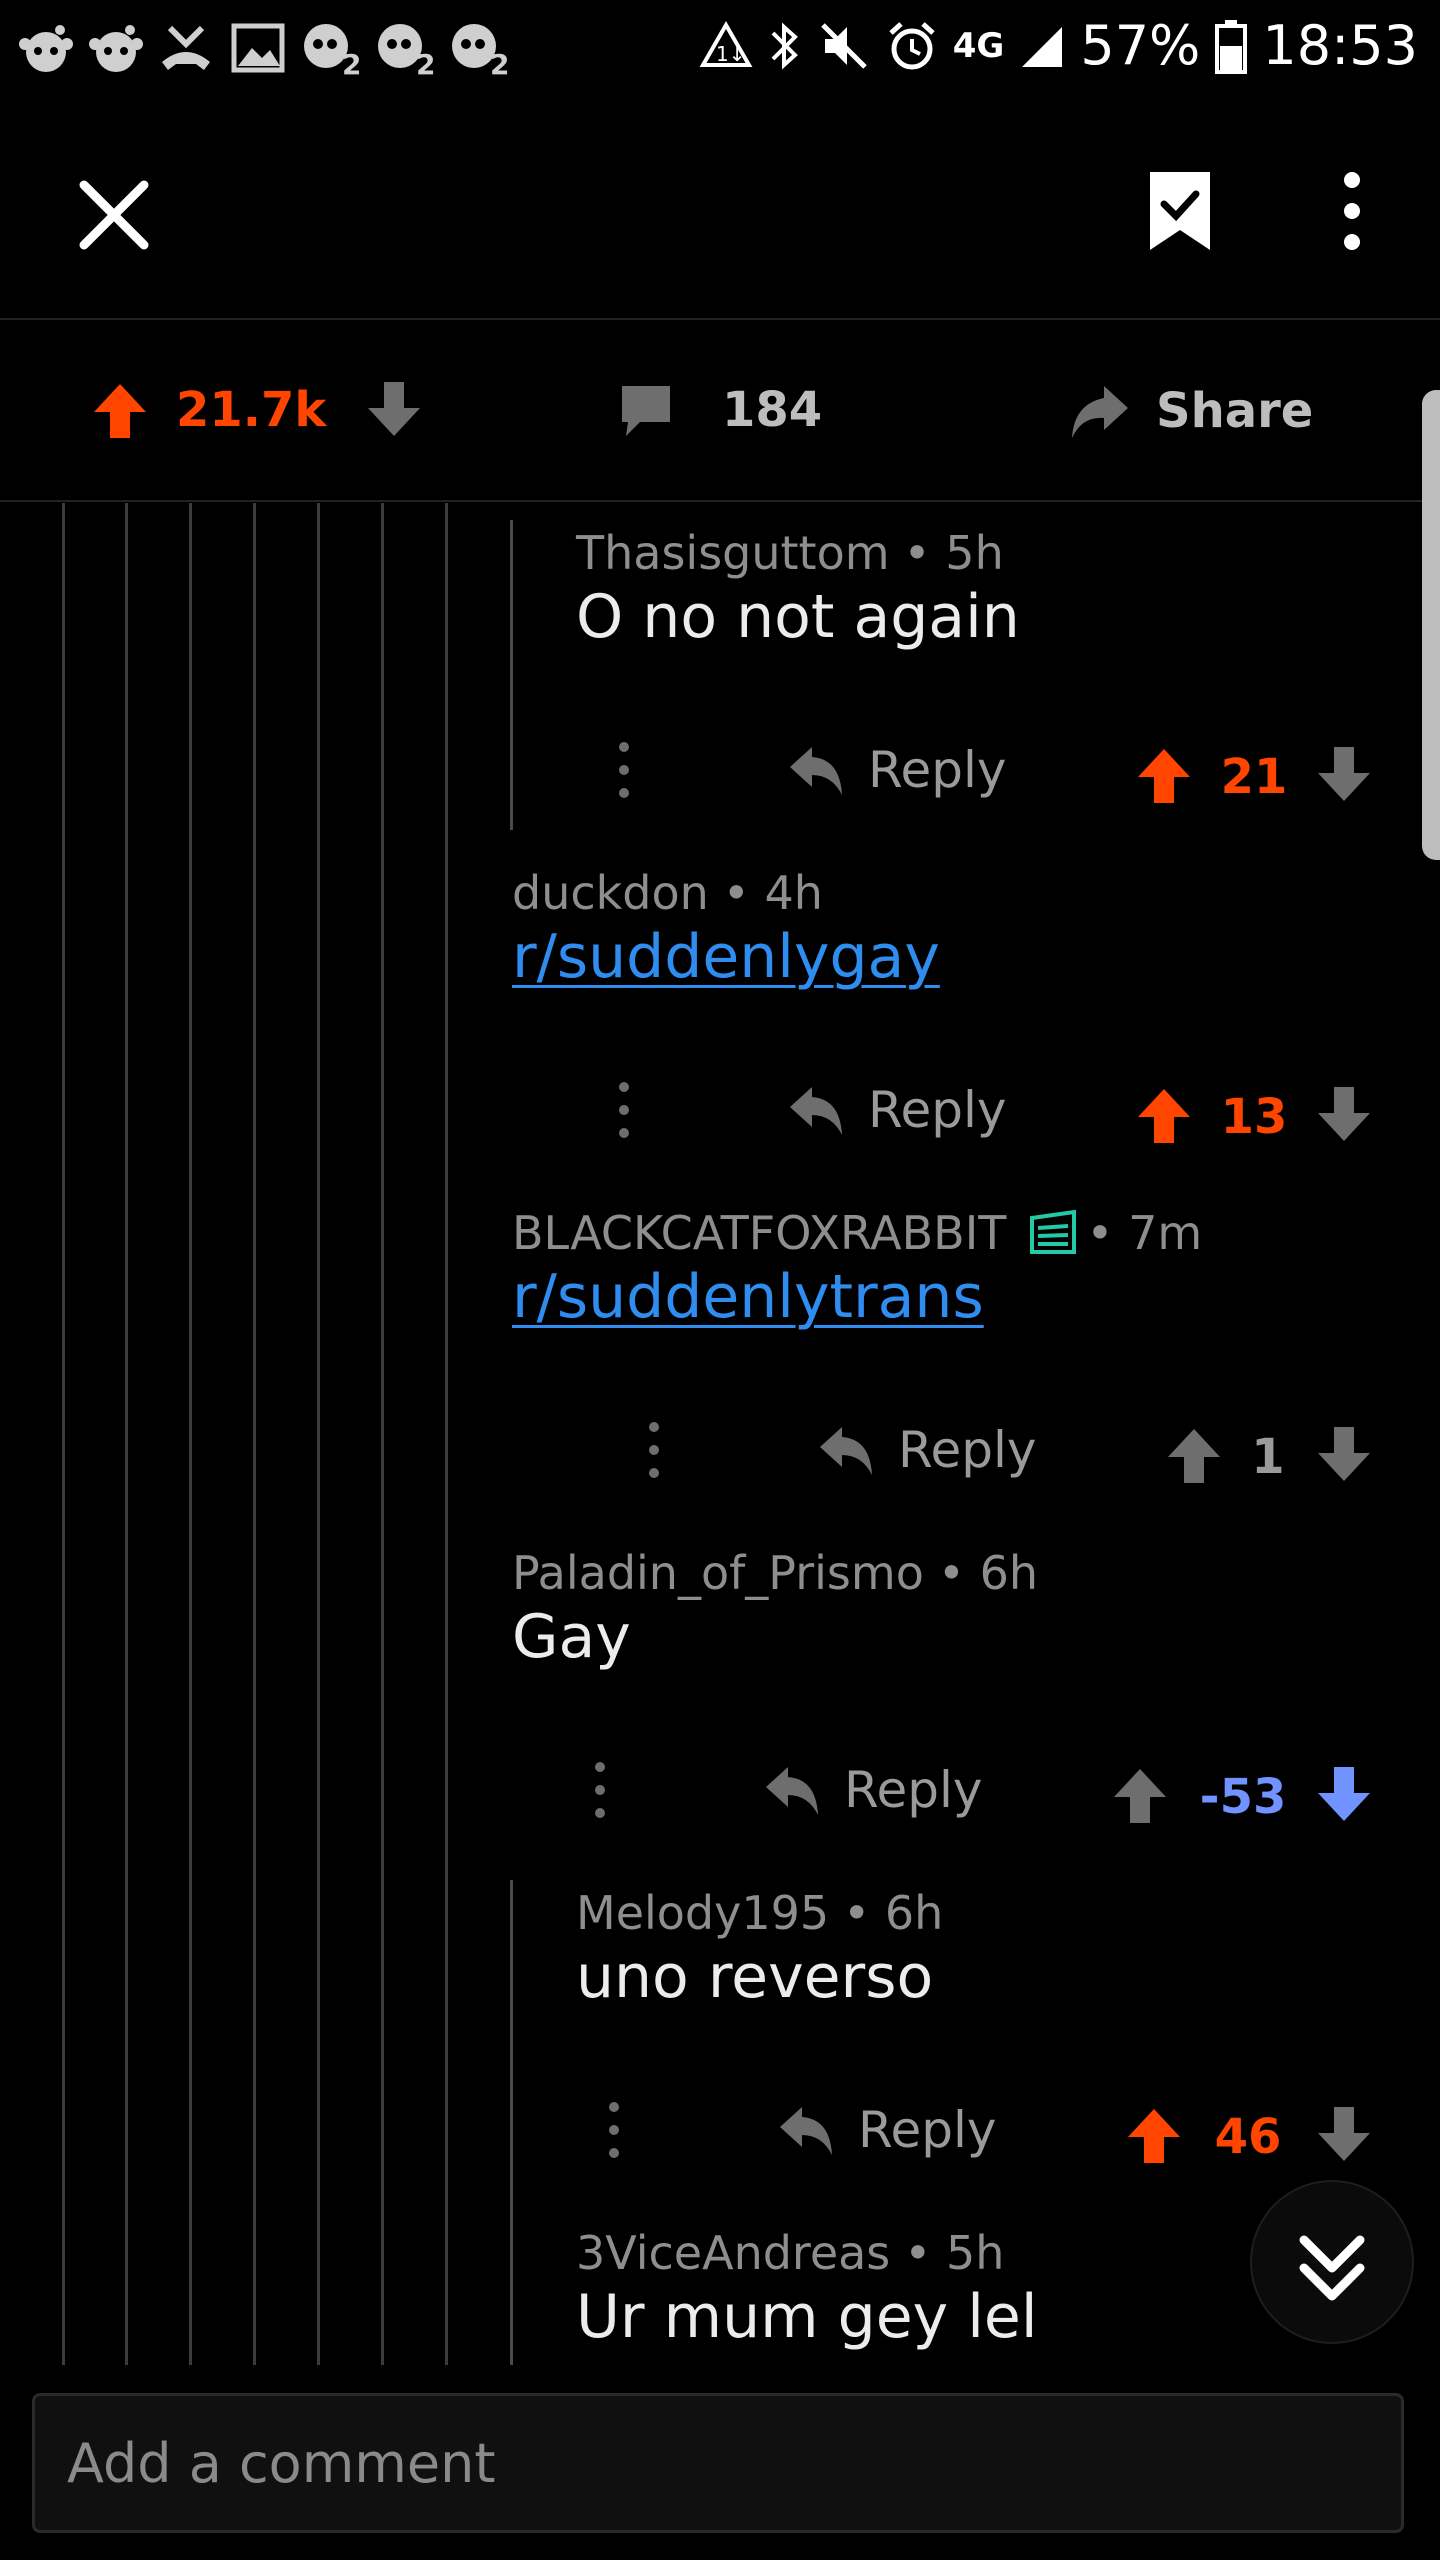 The height and width of the screenshot is (2560, 1440). I want to click on comment-meta: BLACKCATFOXRABBIT • 7m, so click(857, 1233).